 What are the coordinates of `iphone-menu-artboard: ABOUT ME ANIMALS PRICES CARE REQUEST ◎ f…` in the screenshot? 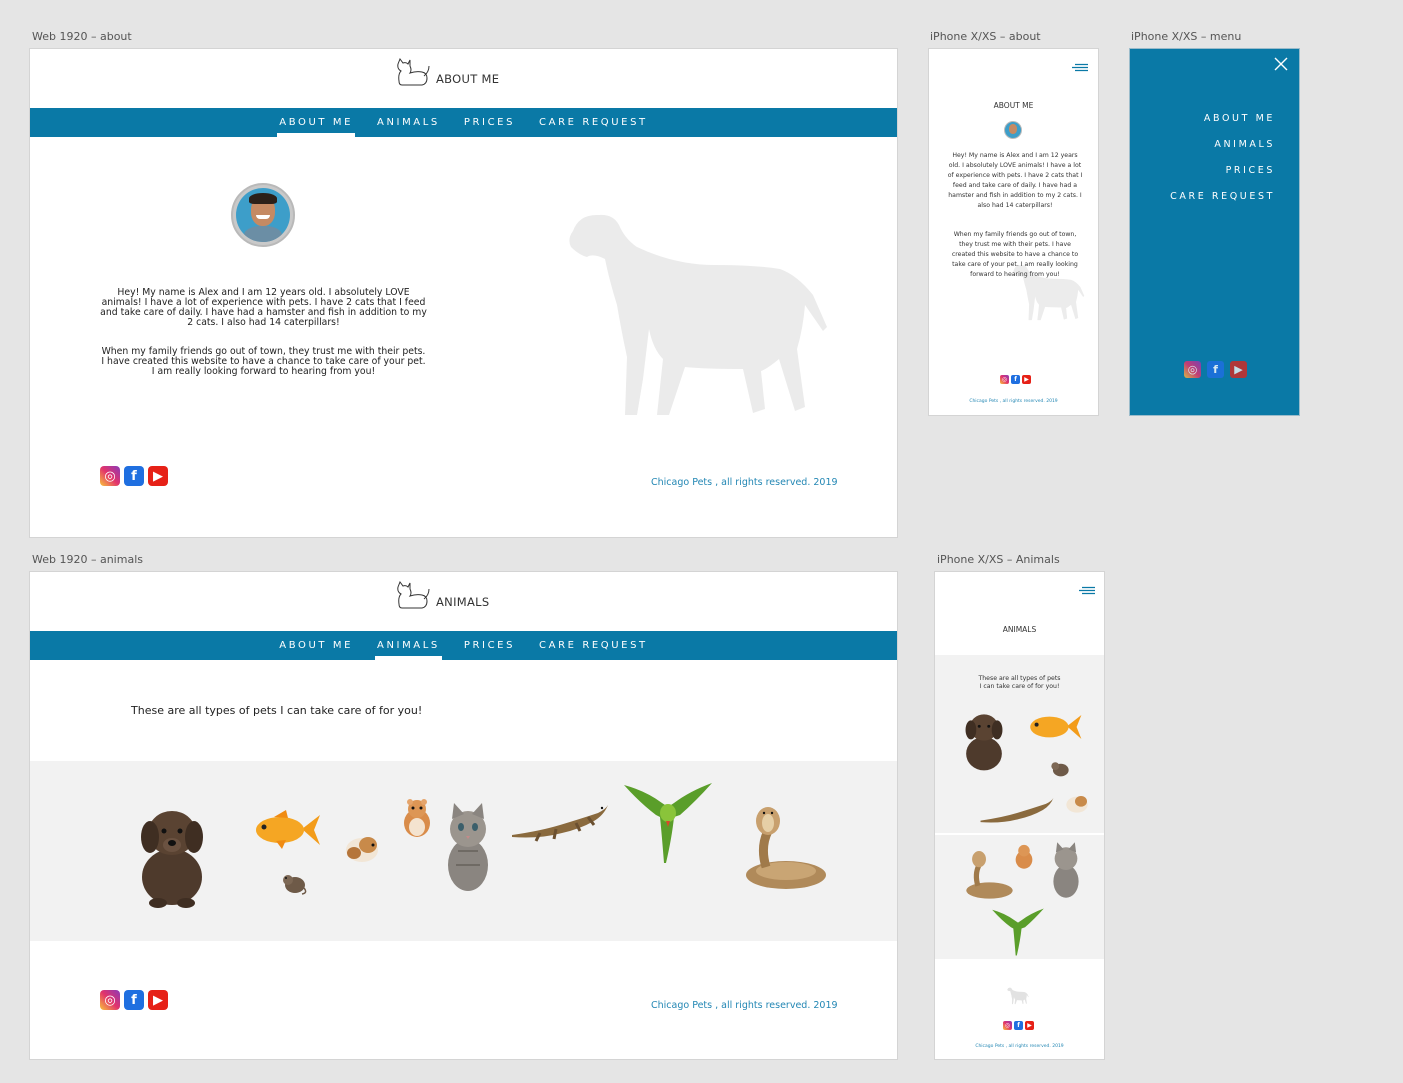 It's located at (1214, 232).